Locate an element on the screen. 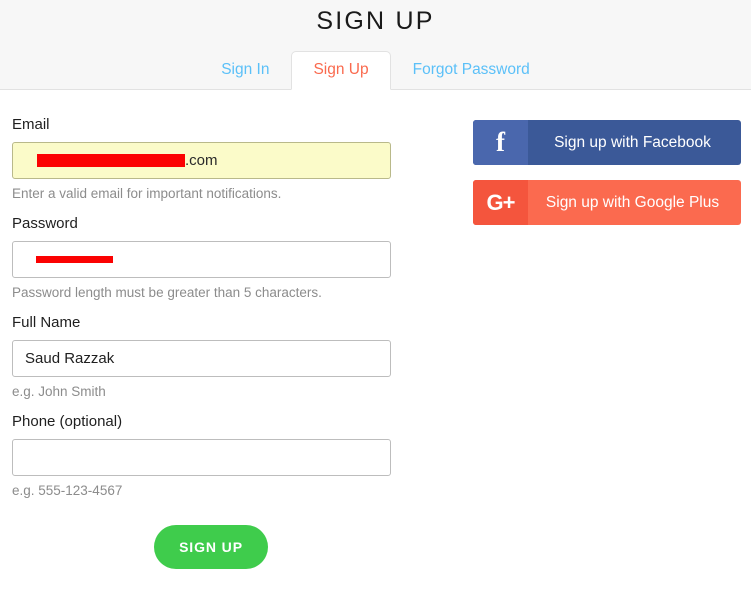 This screenshot has width=751, height=612. google-plus-glyph: G+ is located at coordinates (501, 202).